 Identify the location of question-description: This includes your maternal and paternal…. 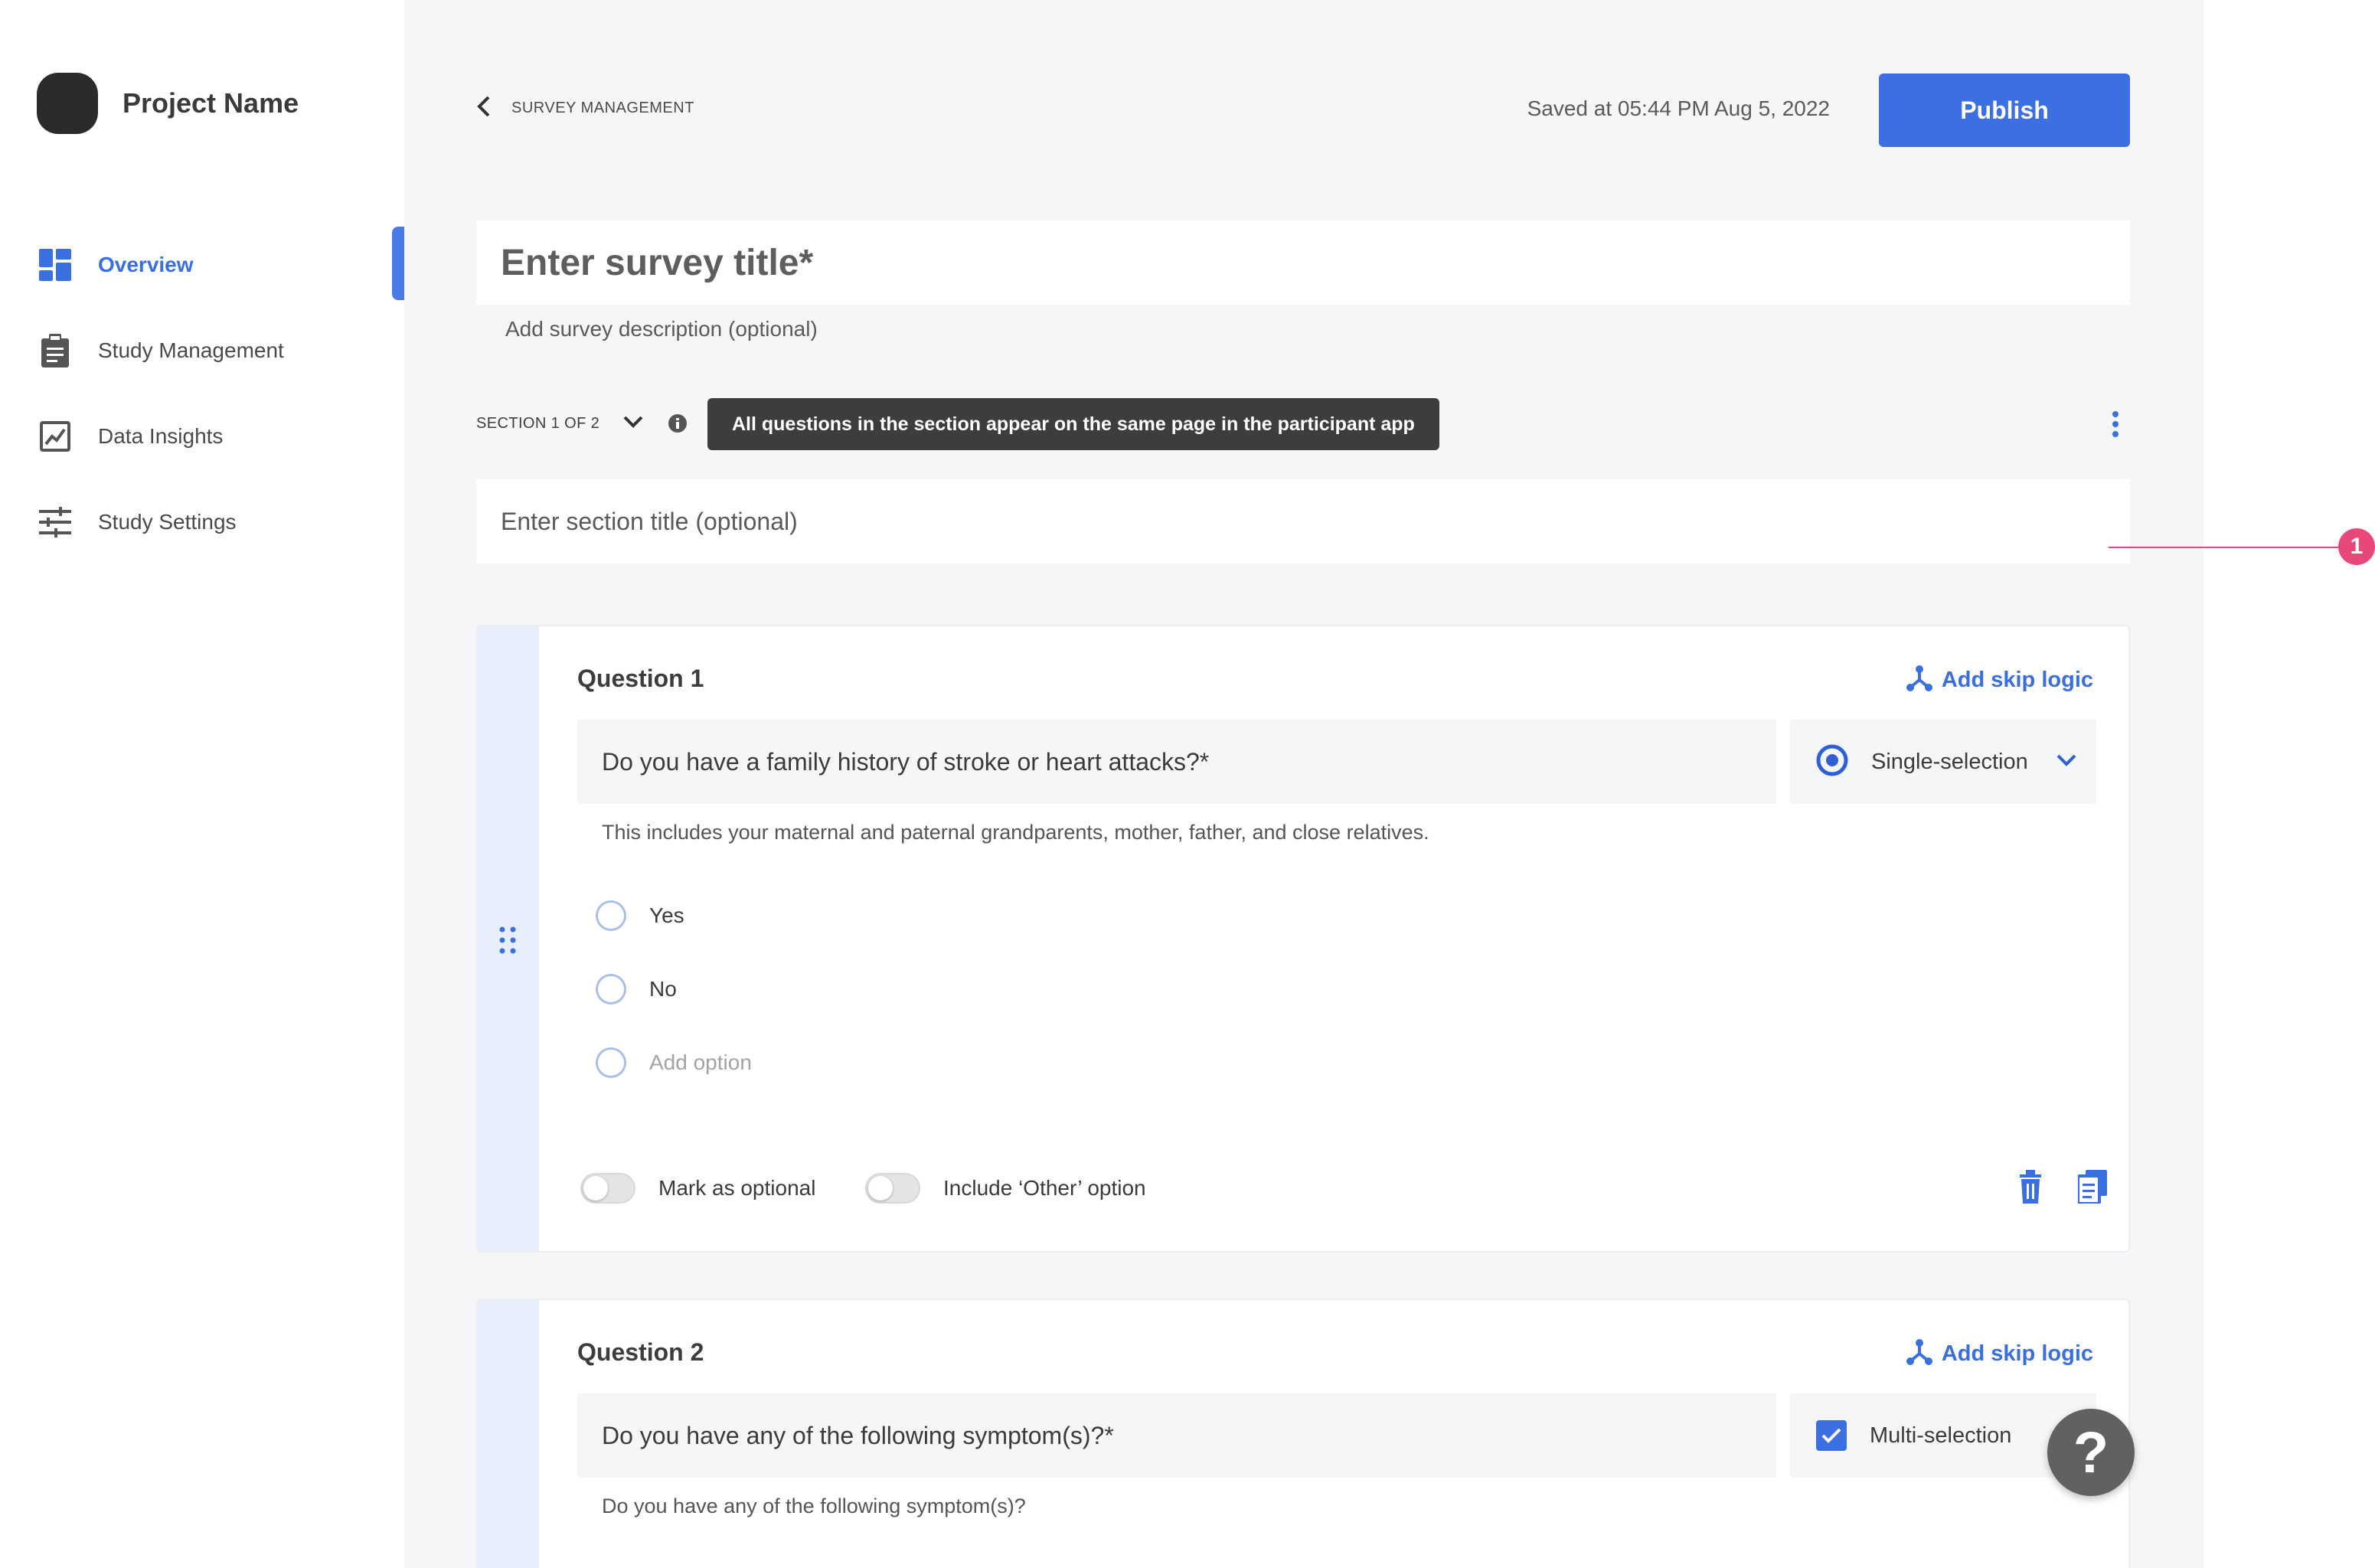
(1015, 832).